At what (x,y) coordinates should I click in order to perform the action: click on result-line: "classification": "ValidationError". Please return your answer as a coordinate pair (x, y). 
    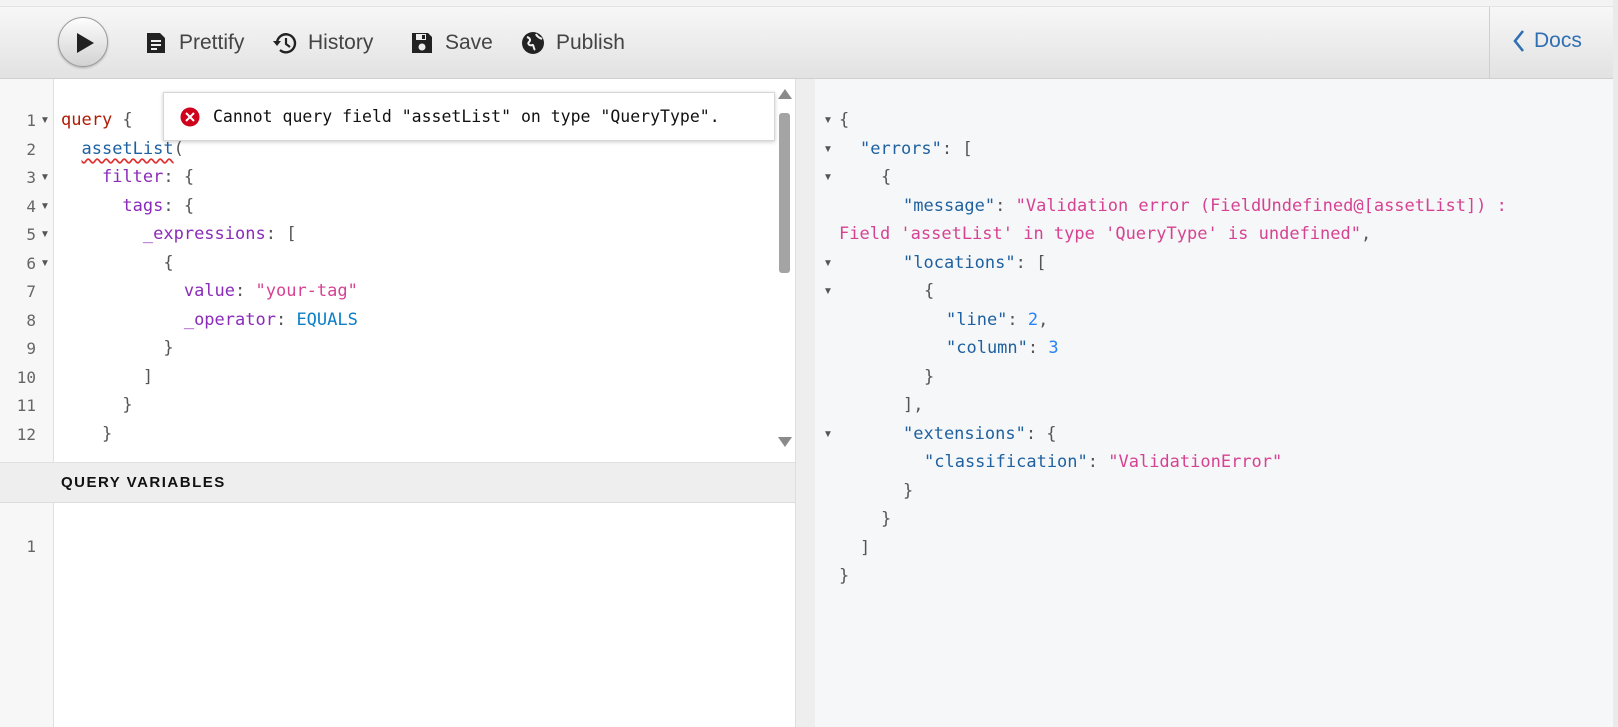
    Looking at the image, I should click on (1103, 462).